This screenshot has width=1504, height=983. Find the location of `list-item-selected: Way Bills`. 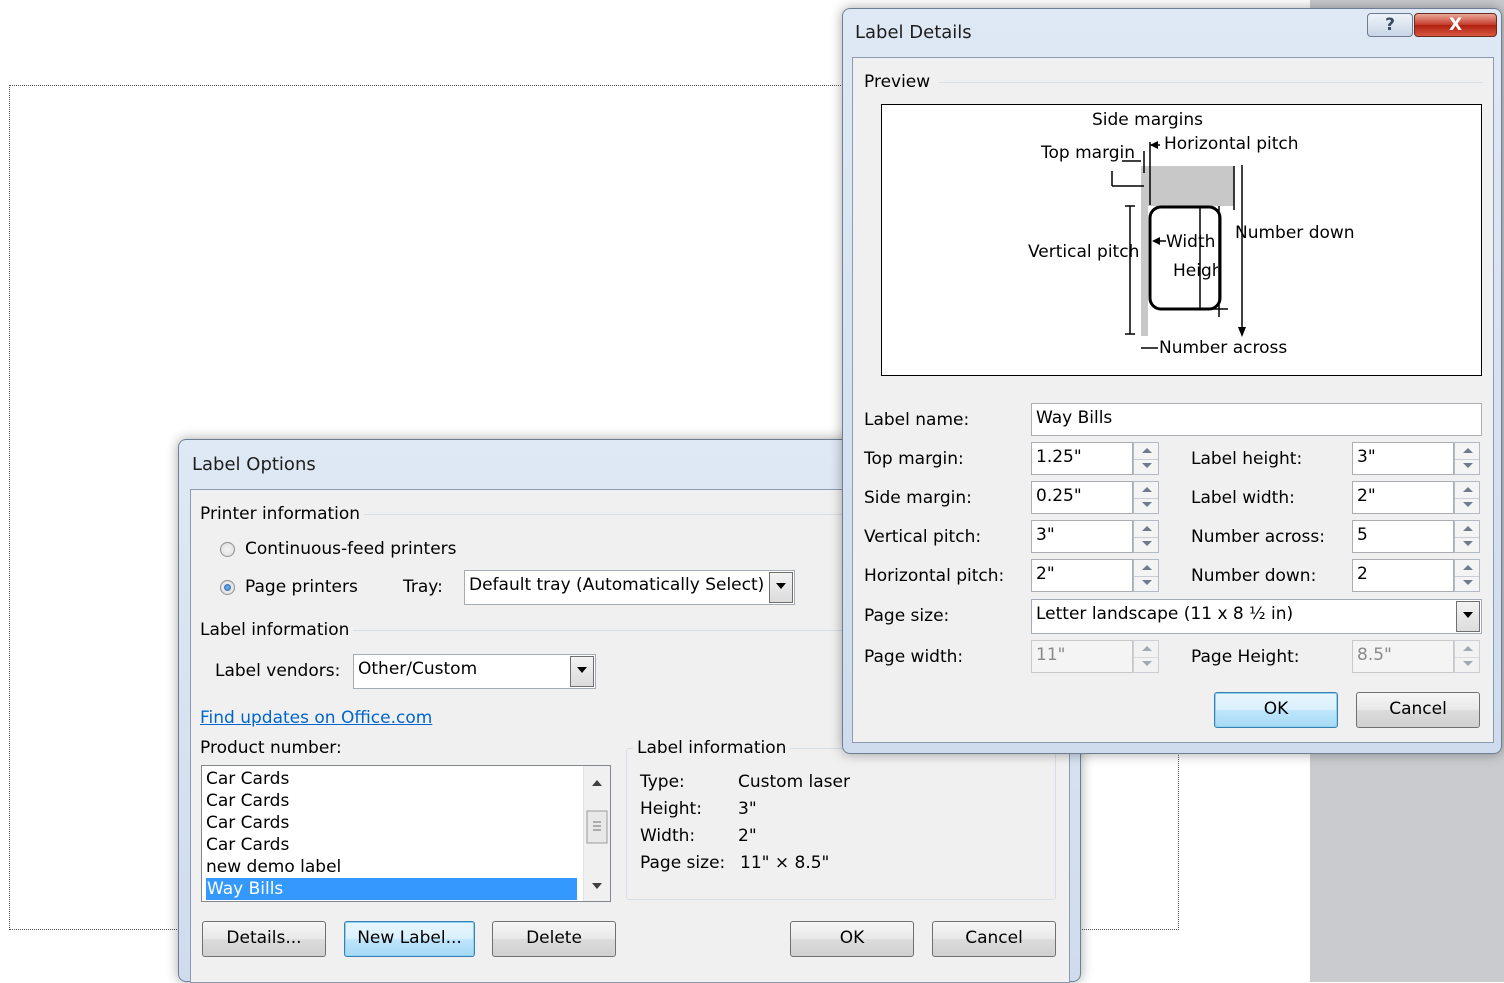

list-item-selected: Way Bills is located at coordinates (391, 889).